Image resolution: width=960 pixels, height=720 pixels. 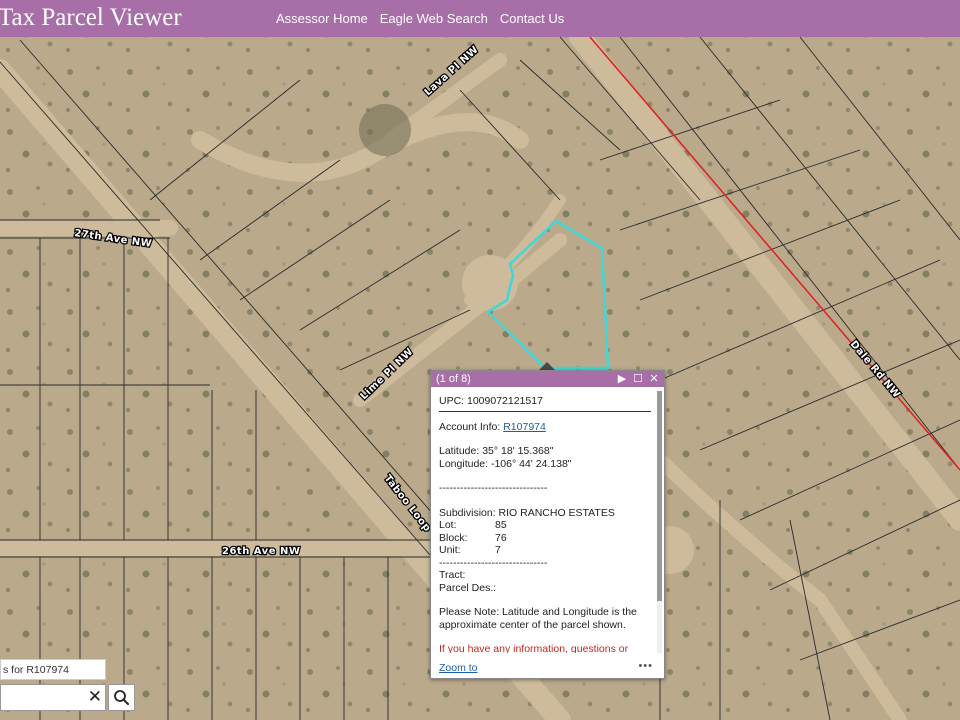 I want to click on block-row: Block: 76, so click(x=545, y=538).